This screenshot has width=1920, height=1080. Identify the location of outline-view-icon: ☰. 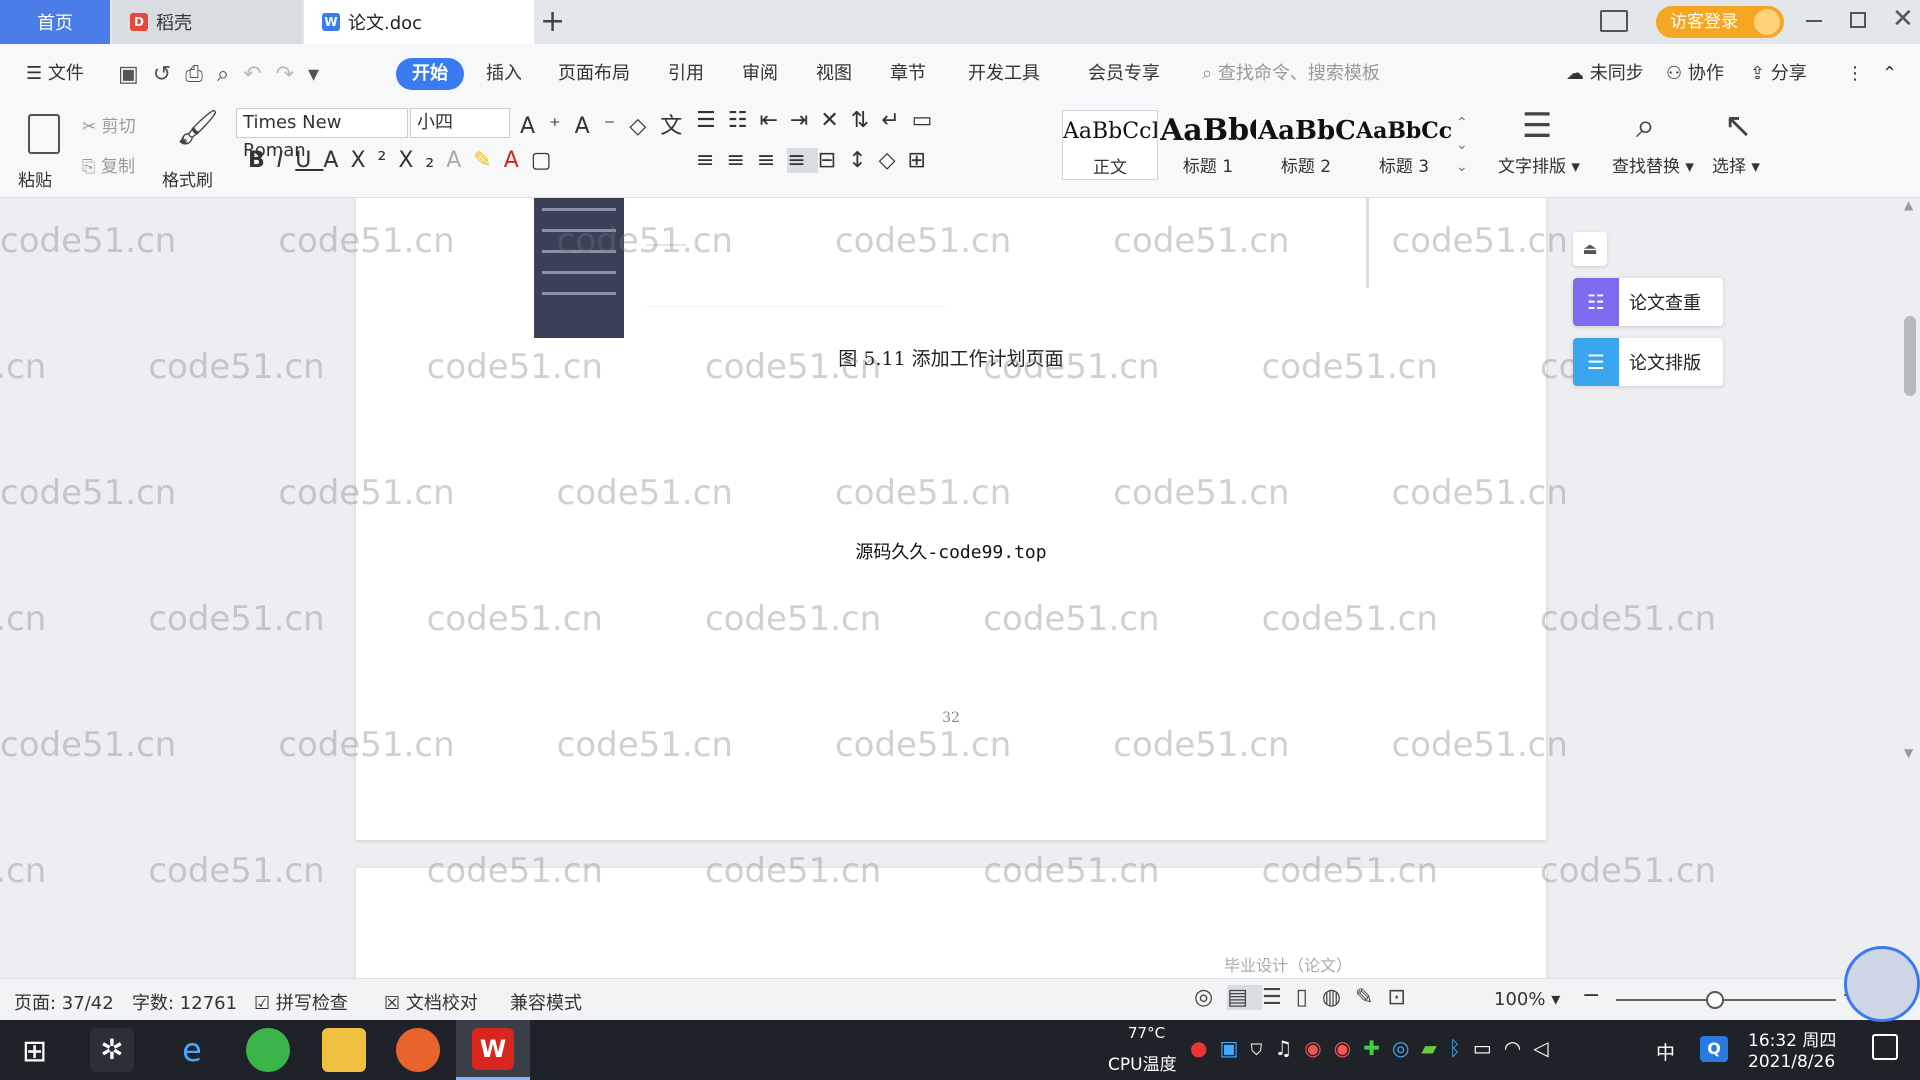
(1279, 997).